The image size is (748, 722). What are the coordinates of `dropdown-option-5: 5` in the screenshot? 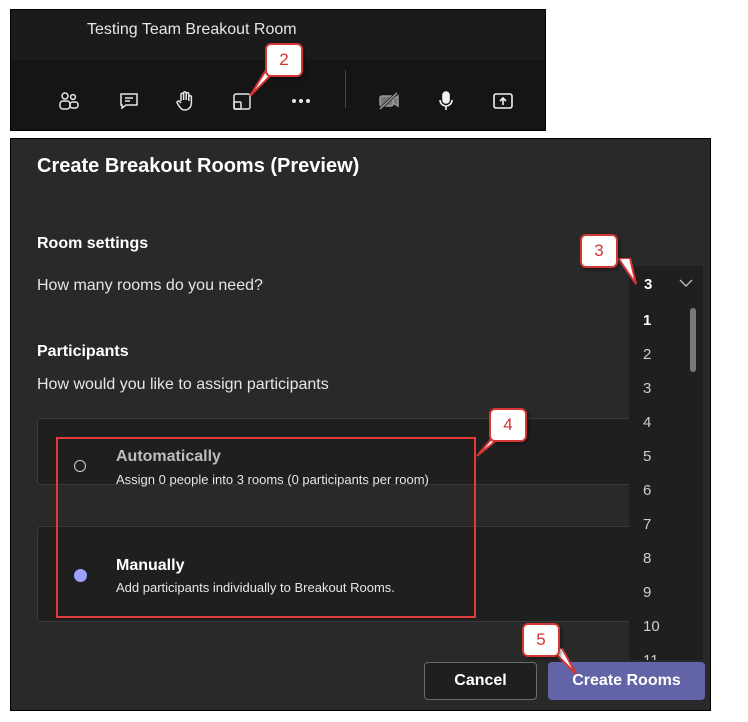 It's located at (647, 456).